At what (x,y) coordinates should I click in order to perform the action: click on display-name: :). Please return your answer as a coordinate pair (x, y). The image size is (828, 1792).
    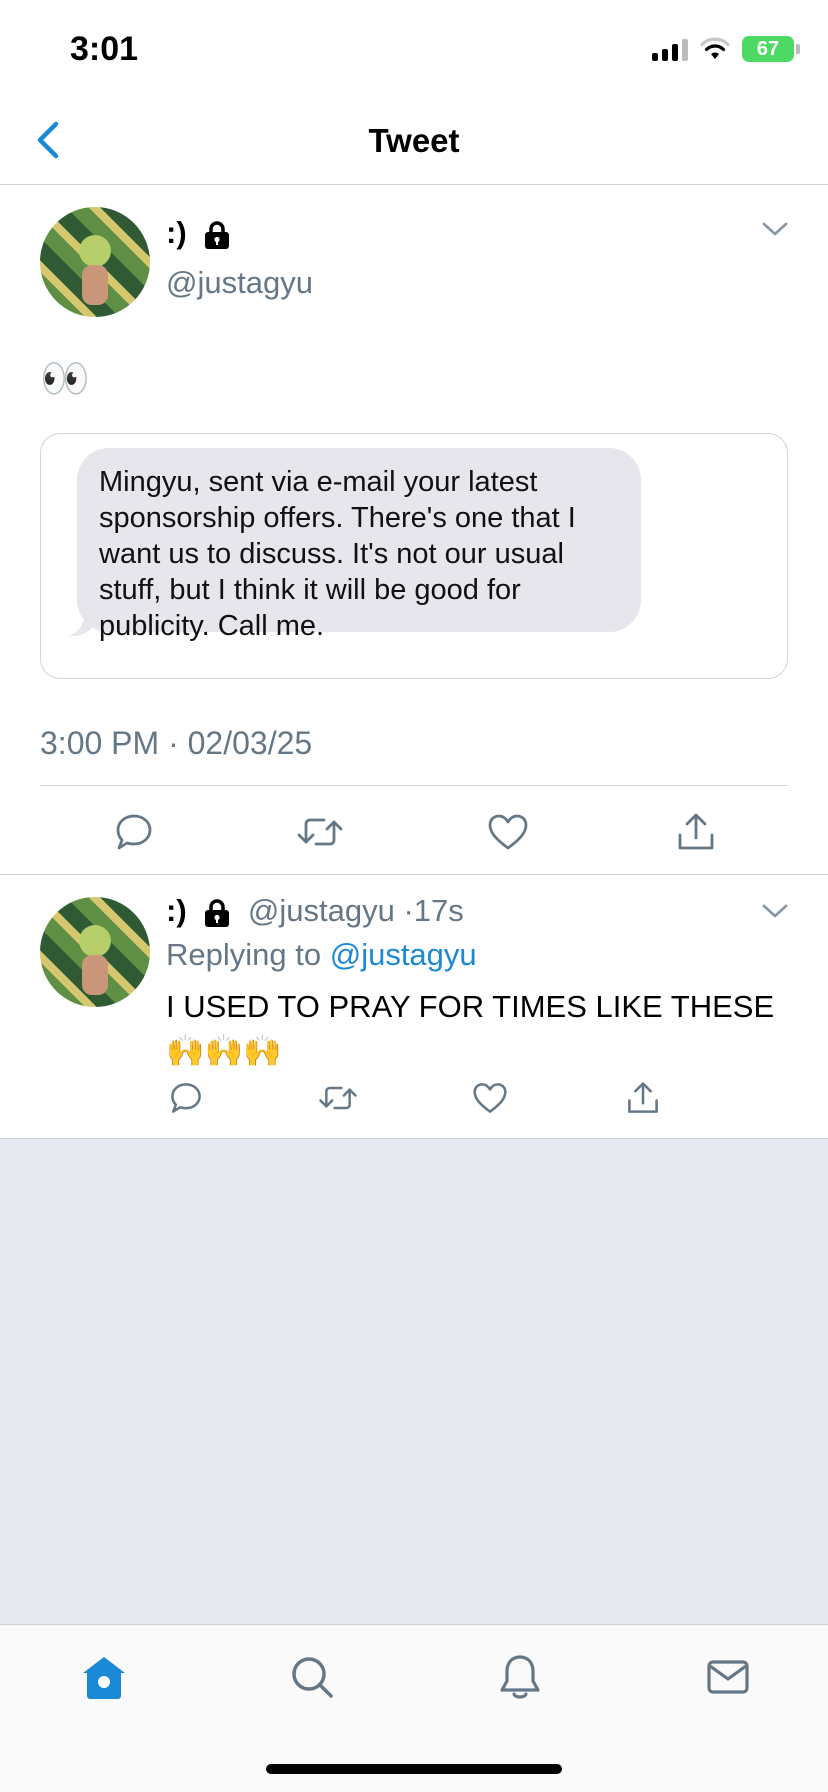
    Looking at the image, I should click on (198, 233).